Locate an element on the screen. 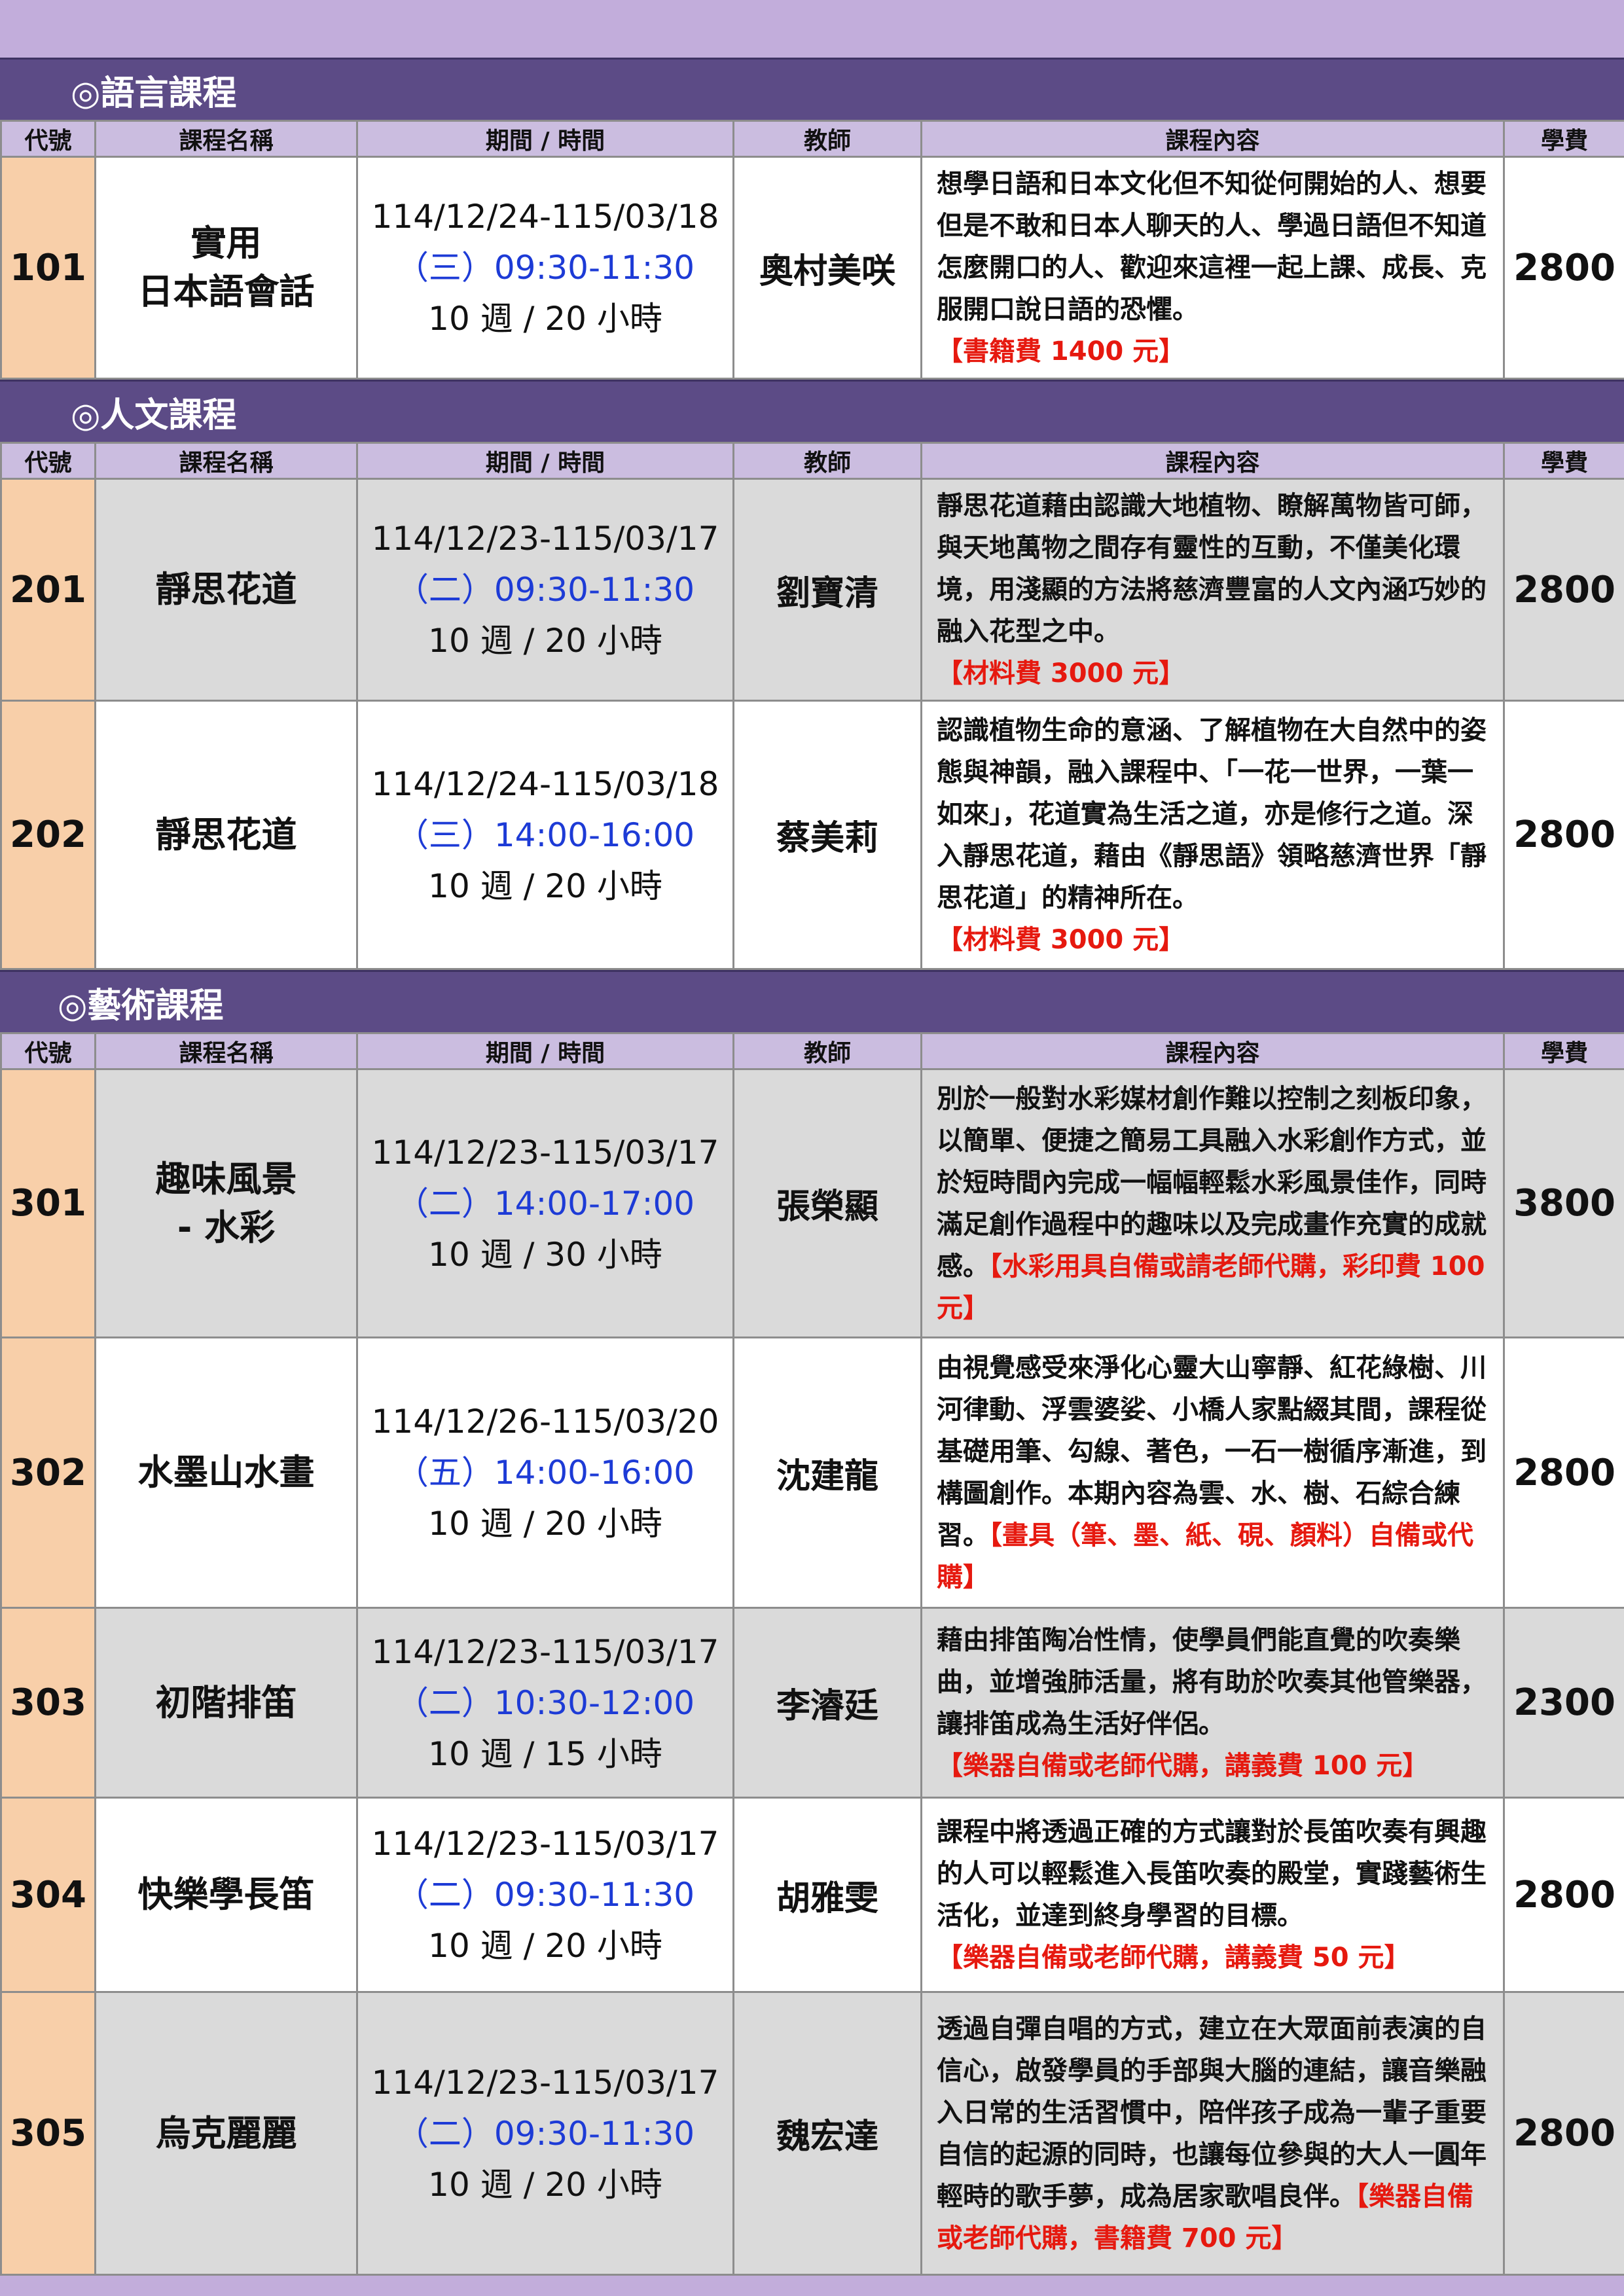 The width and height of the screenshot is (1624, 2296). course-name: 烏克麗麗 is located at coordinates (226, 2133).